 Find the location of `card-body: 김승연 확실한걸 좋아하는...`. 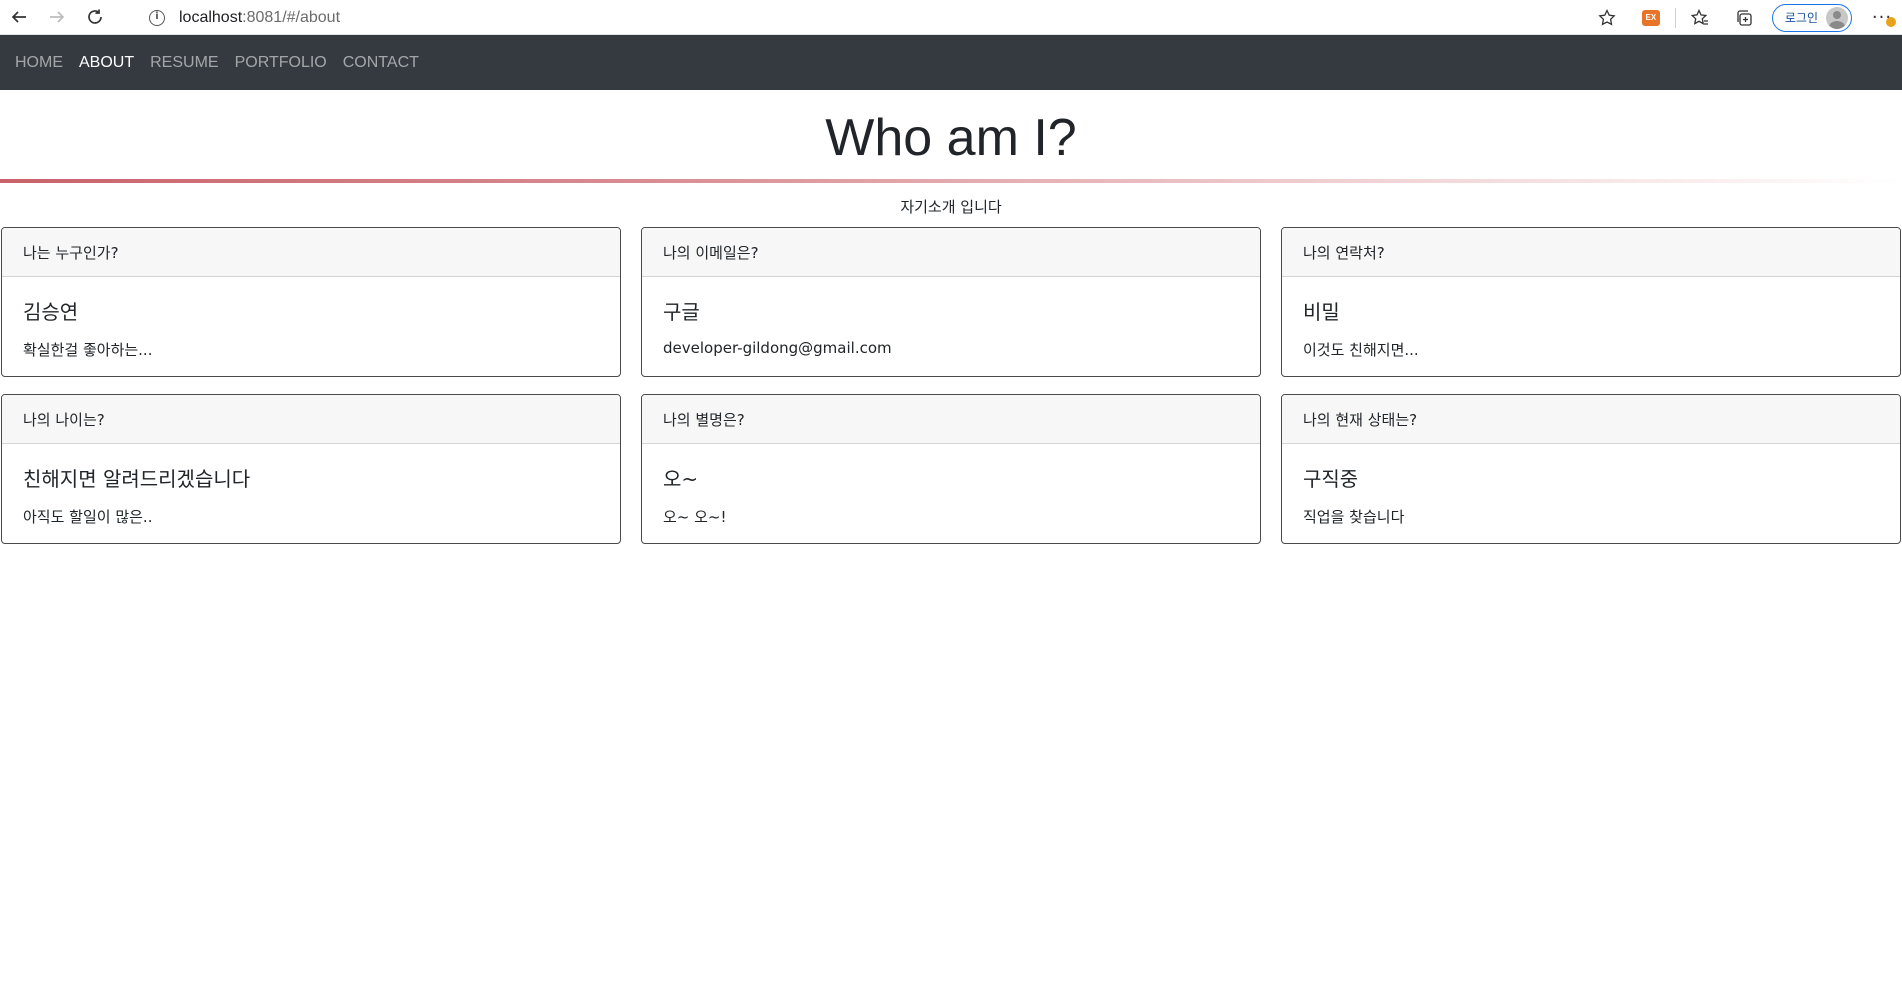

card-body: 김승연 확실한걸 좋아하는... is located at coordinates (311, 326).